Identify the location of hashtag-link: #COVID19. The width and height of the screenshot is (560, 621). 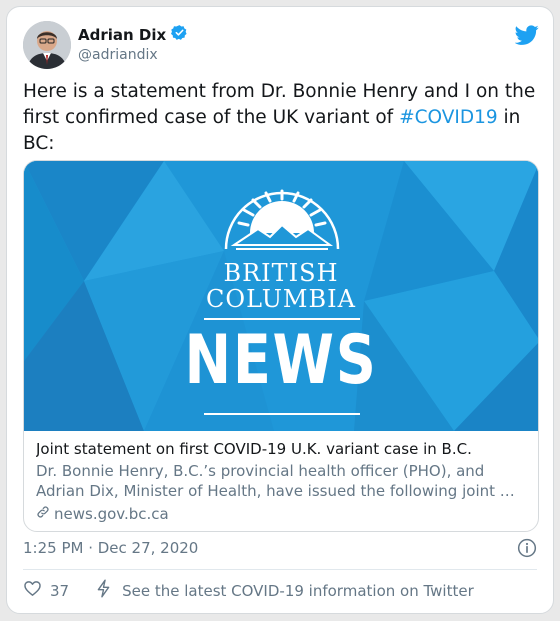
(448, 117).